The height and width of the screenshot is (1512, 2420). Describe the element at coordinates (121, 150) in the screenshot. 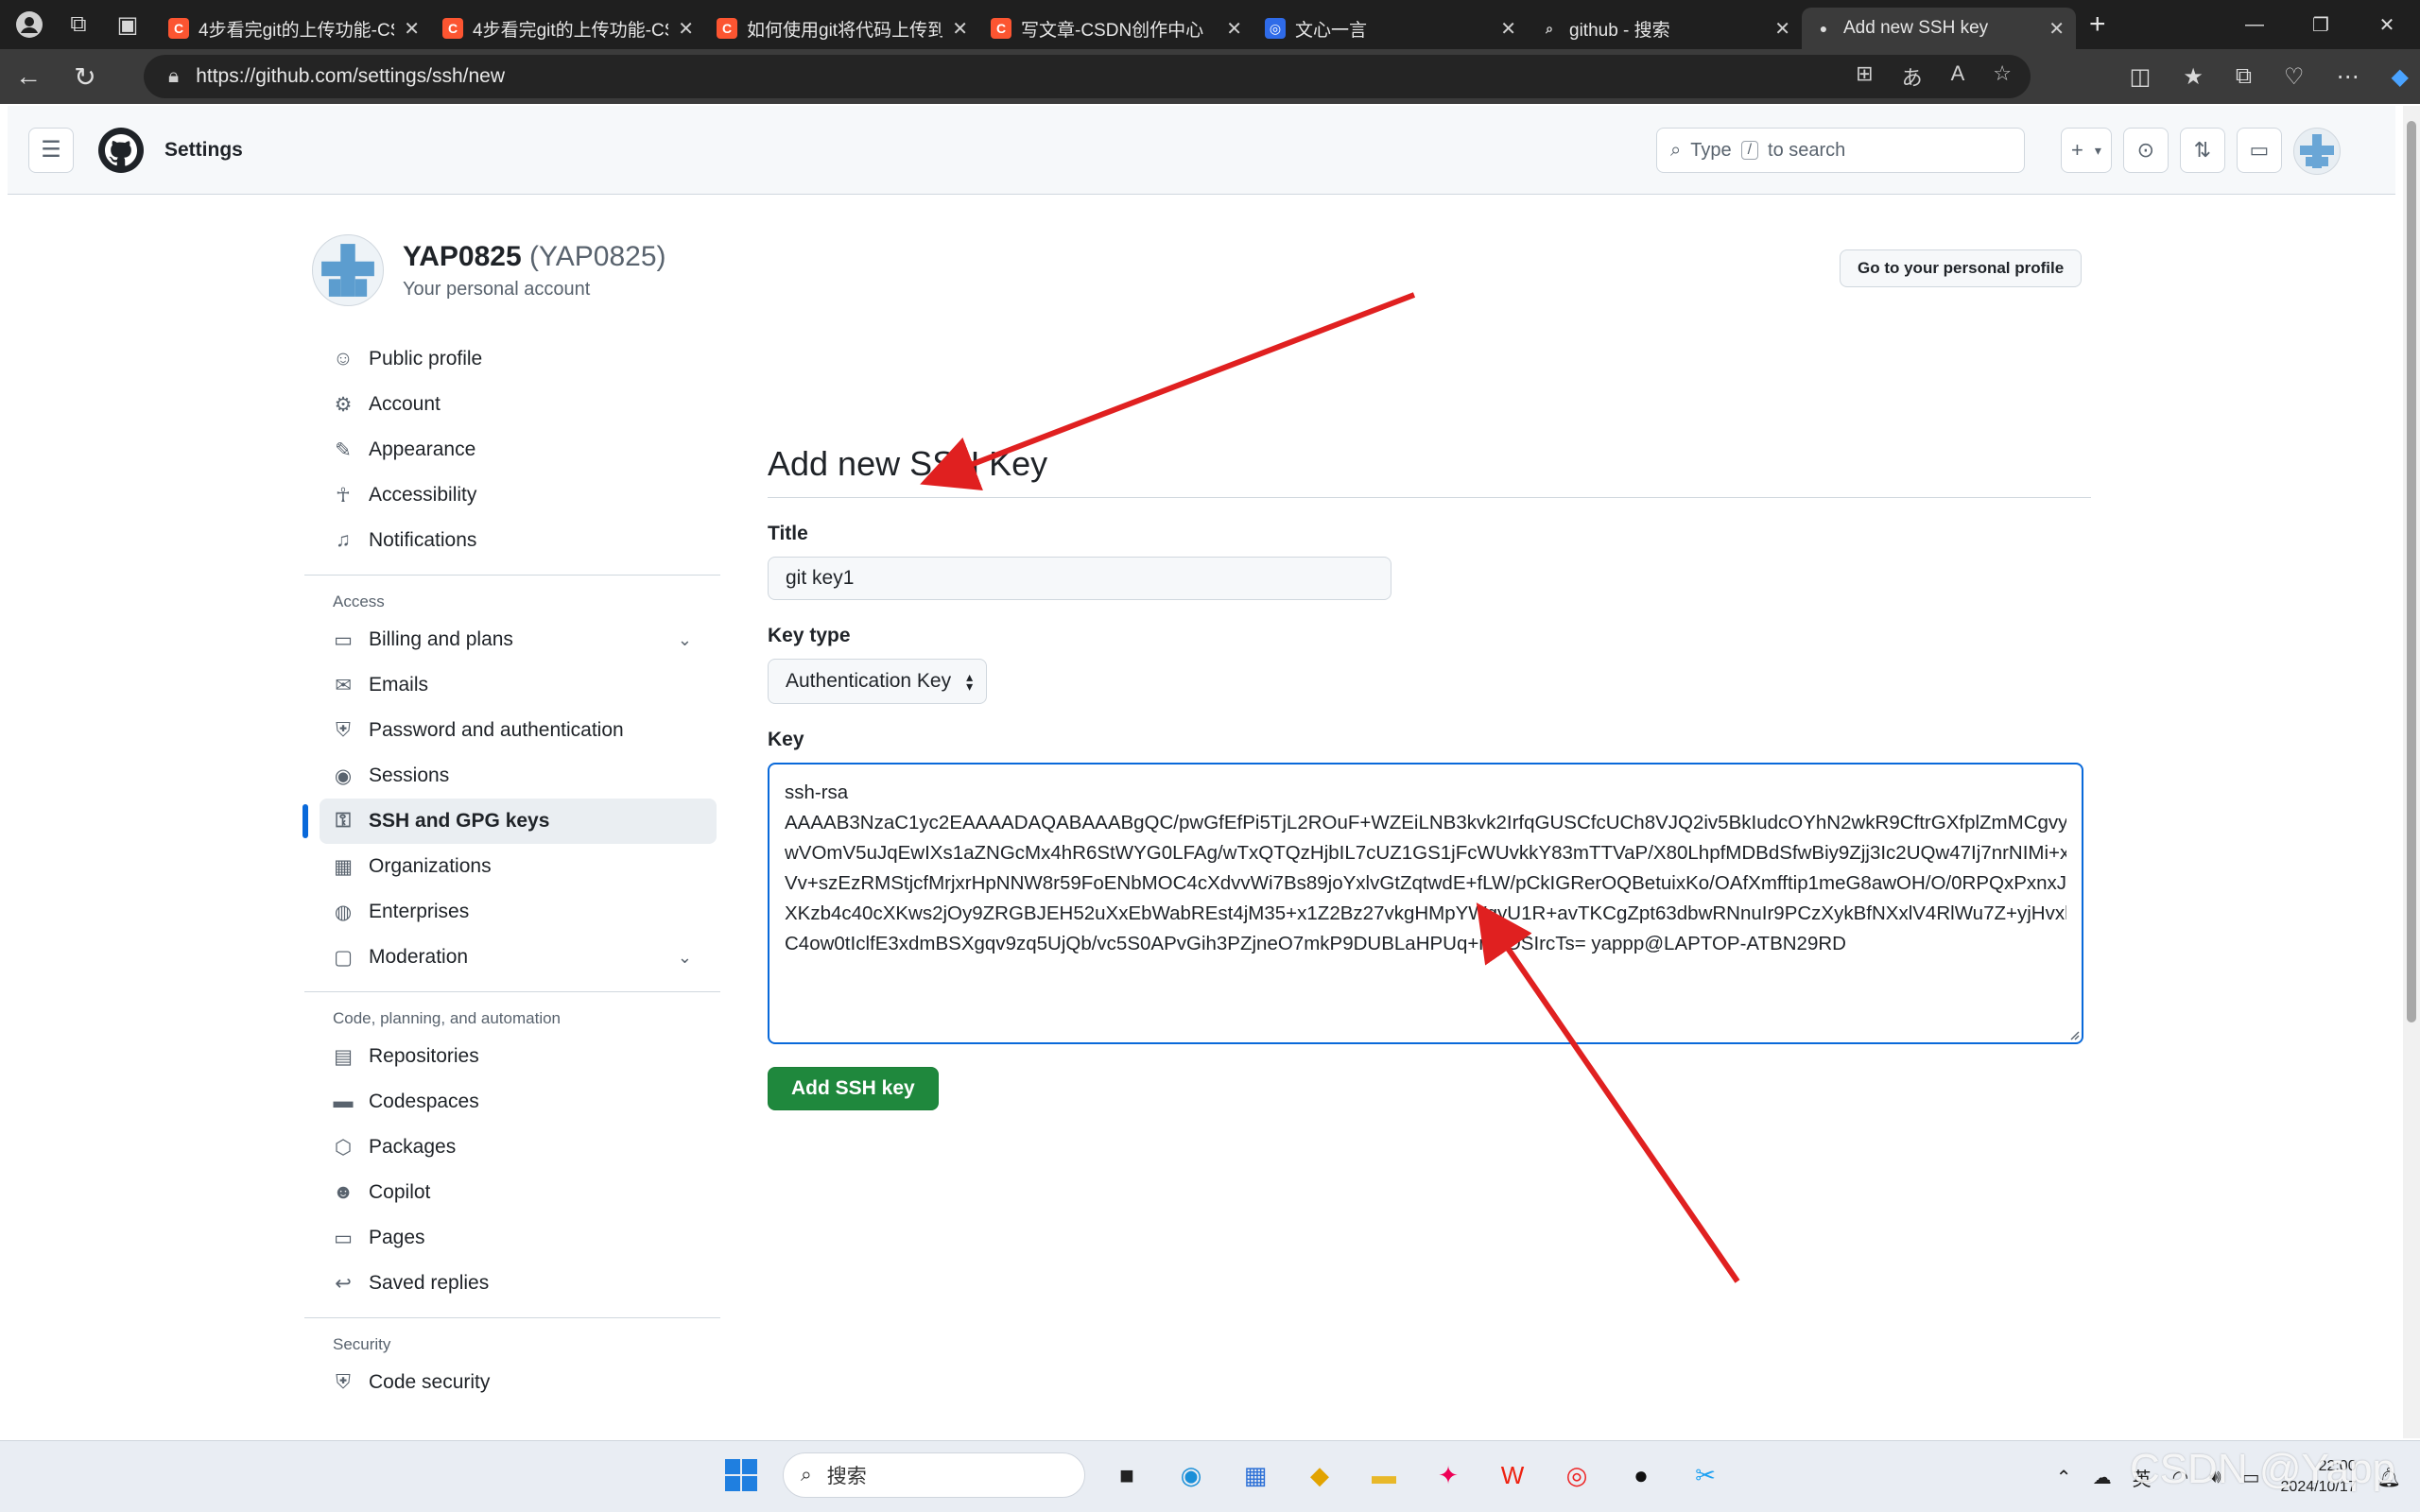

I see `github-logo-icon` at that location.